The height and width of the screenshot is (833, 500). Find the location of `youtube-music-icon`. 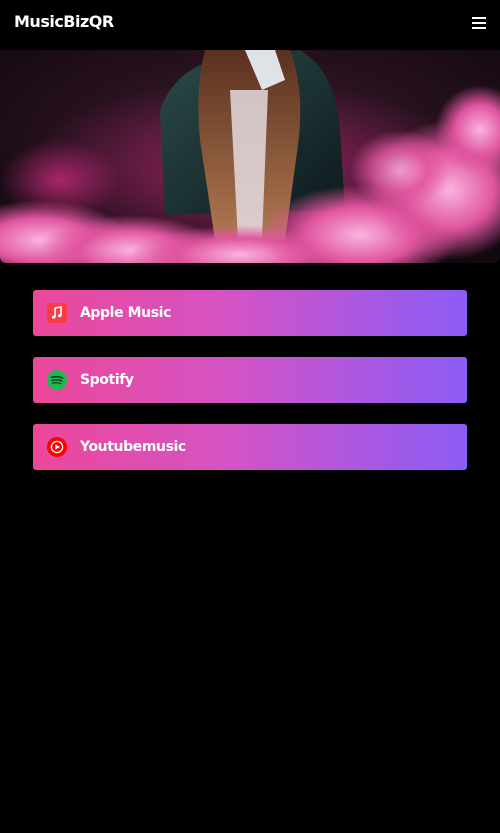

youtube-music-icon is located at coordinates (57, 447).